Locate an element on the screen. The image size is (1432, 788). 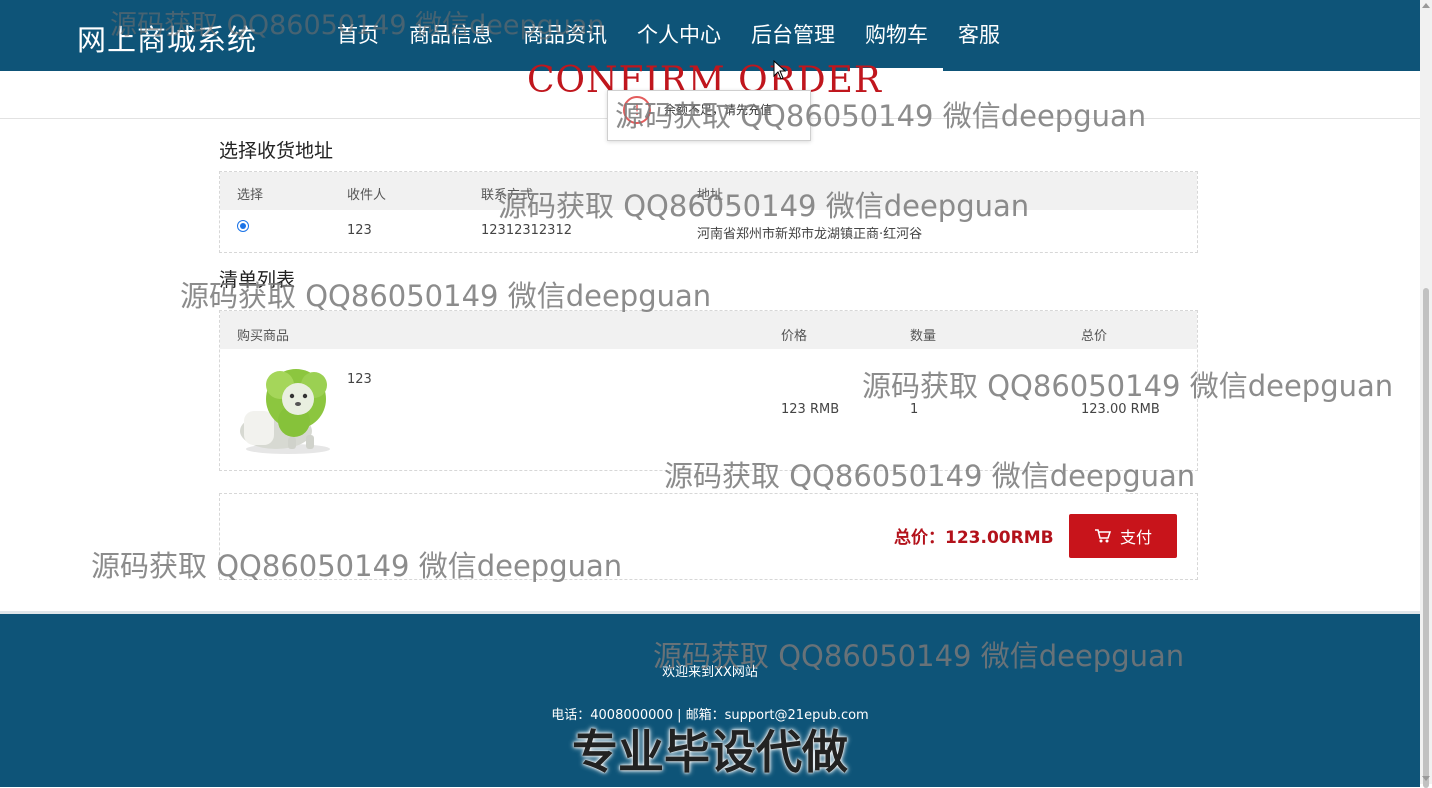
order-item-row: 123 123 RMB 1 123.00 RMB is located at coordinates (708, 408).